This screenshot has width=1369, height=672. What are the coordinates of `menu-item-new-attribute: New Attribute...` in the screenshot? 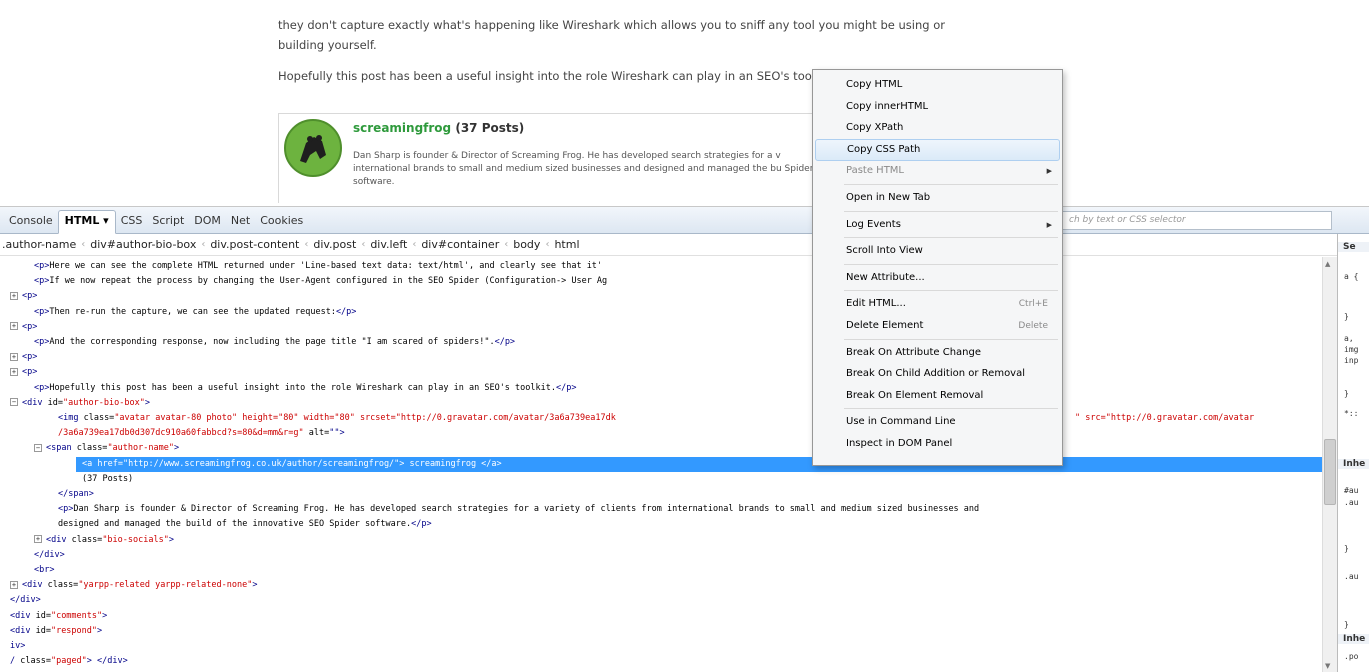 It's located at (937, 278).